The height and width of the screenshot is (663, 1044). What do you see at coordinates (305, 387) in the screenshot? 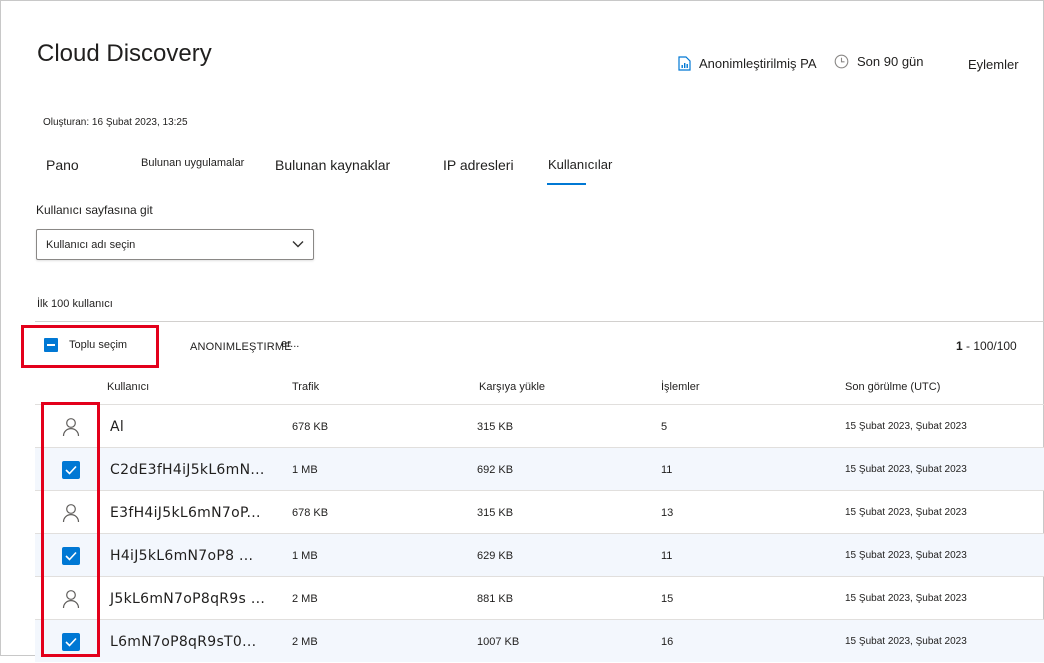
I see `column-header-traffic: Trafik` at bounding box center [305, 387].